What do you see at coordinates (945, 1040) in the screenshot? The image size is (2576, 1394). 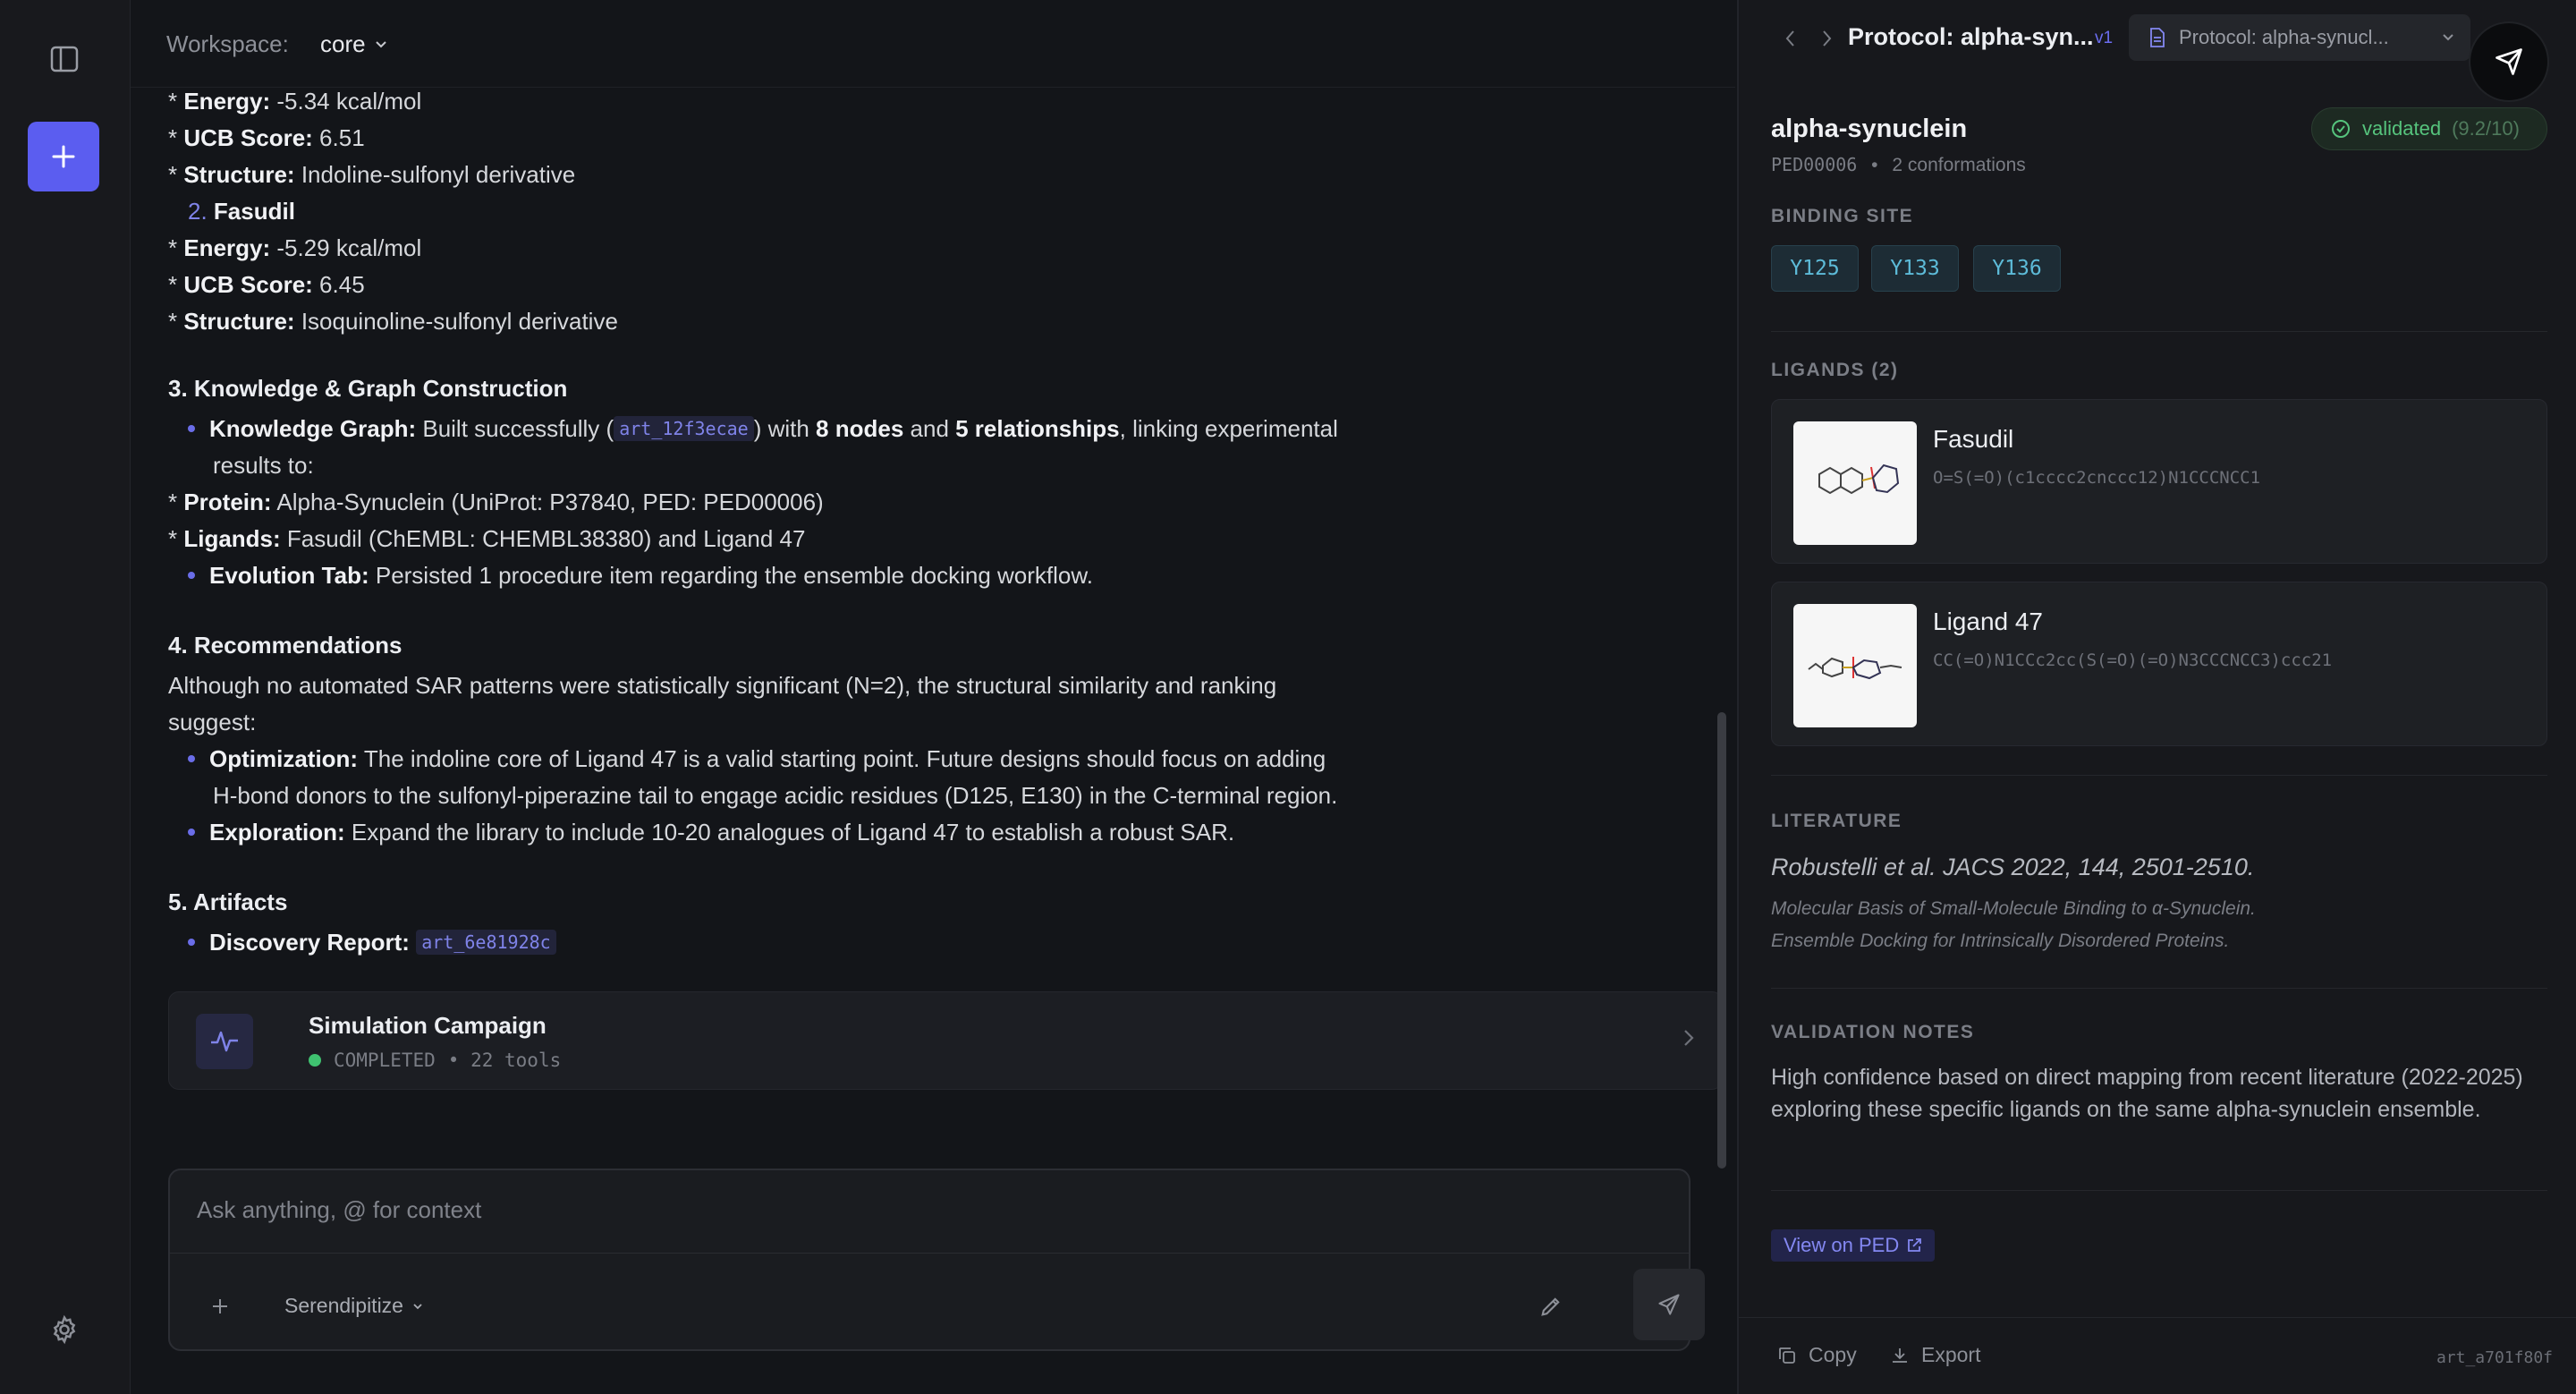 I see `simulation-campaign-card: Simulation Campaign COMPLETED • 22 tools` at bounding box center [945, 1040].